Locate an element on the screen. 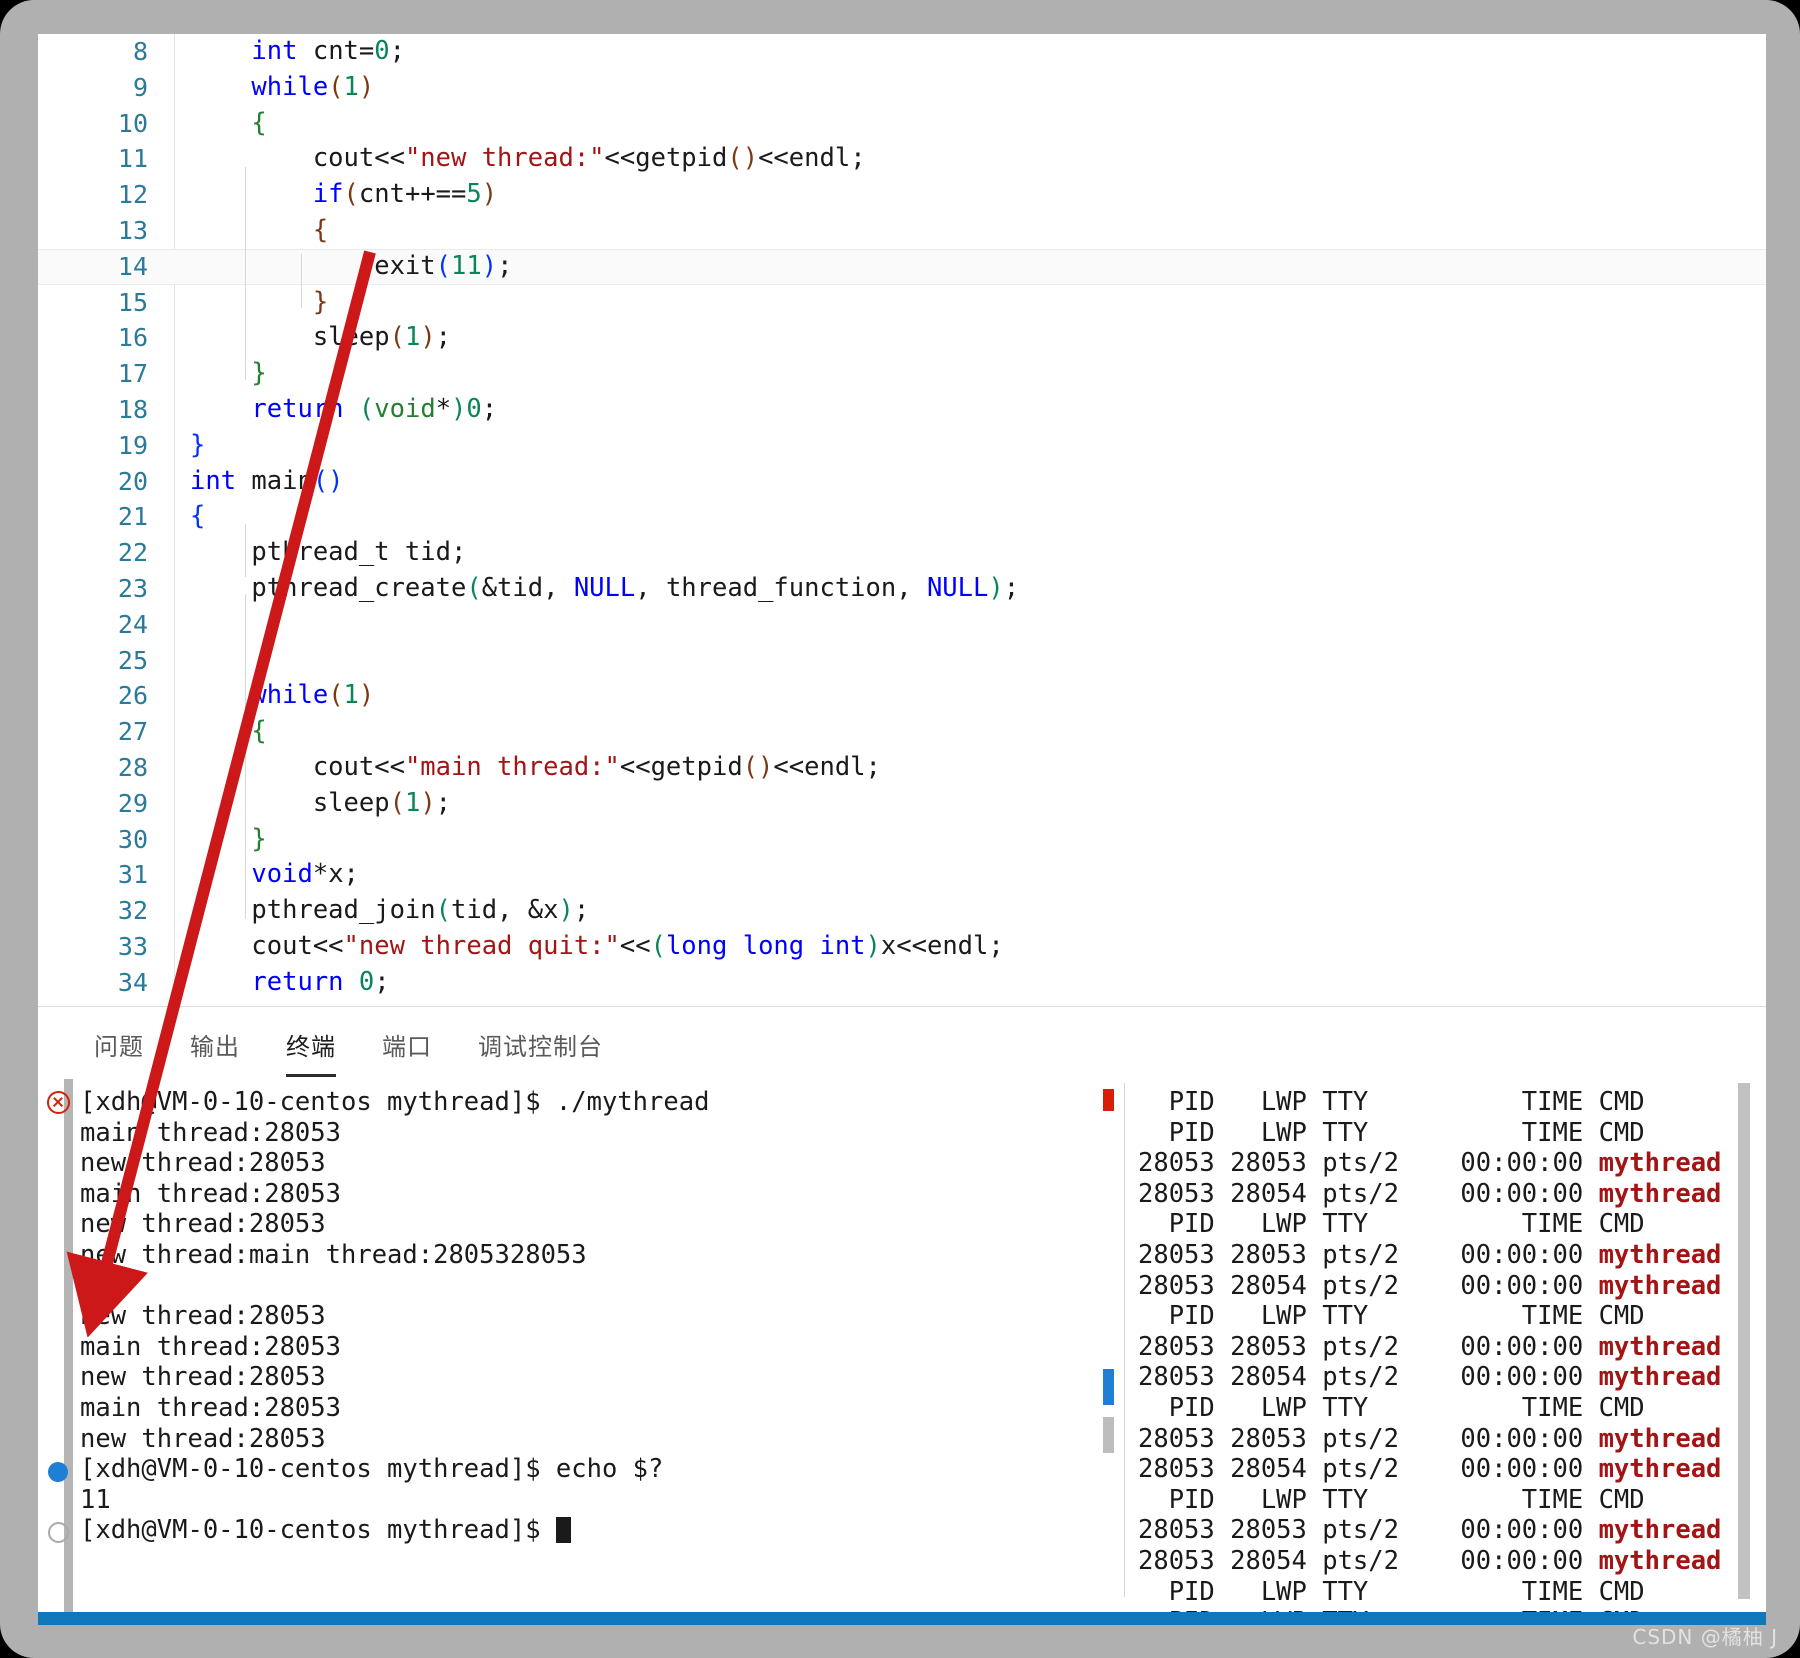  code-line: 10 { is located at coordinates (902, 124).